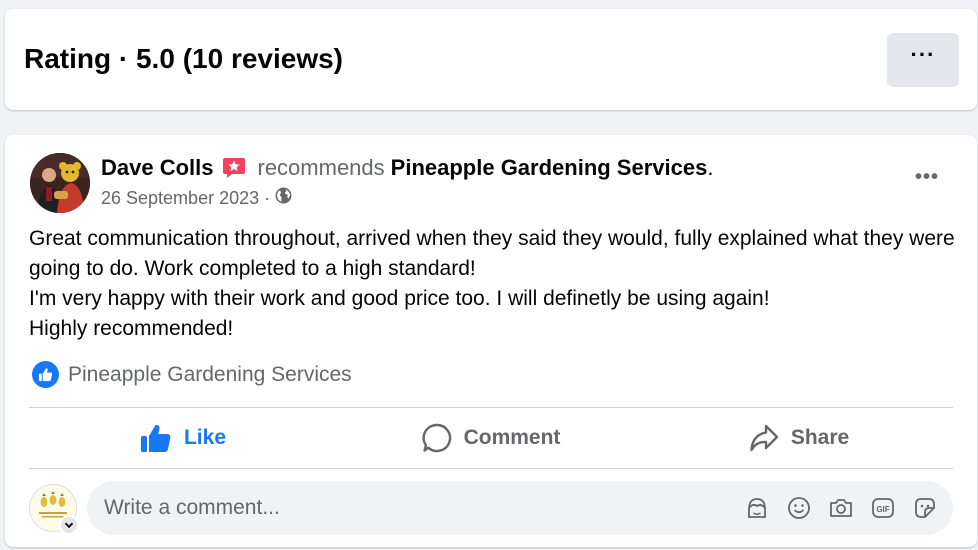 This screenshot has height=550, width=978. Describe the element at coordinates (205, 437) in the screenshot. I see `like-label: Like` at that location.